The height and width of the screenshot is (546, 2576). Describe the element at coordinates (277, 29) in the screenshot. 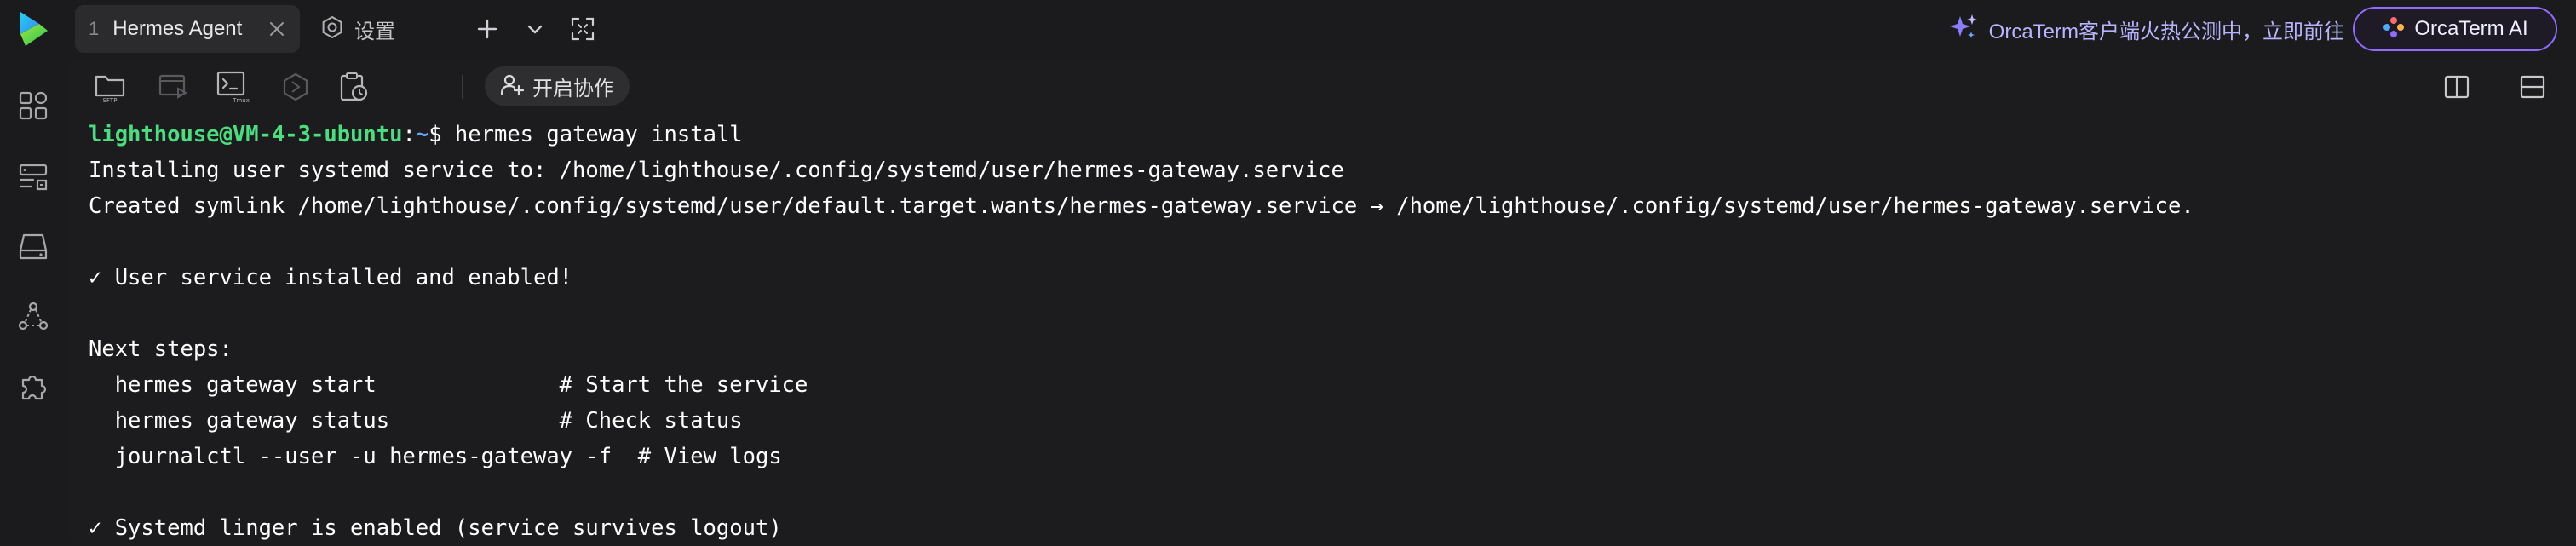

I see `close-icon` at that location.